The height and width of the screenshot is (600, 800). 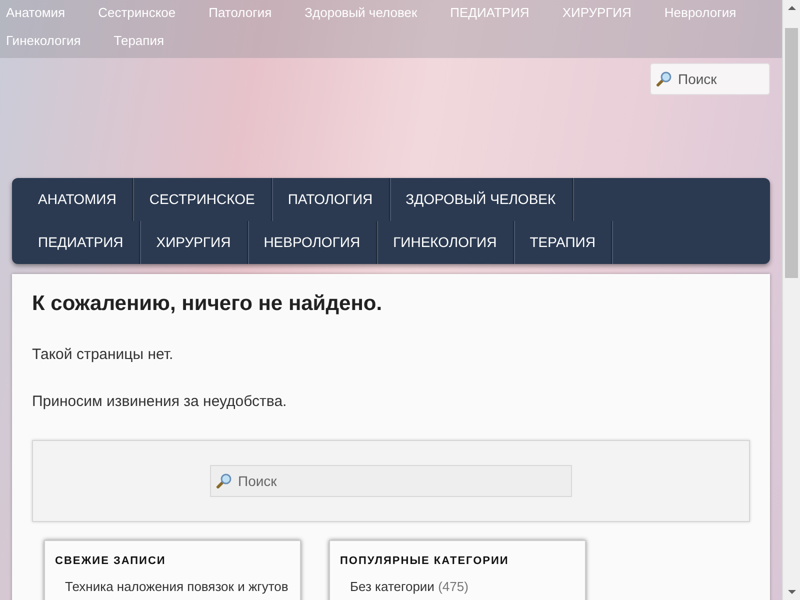 What do you see at coordinates (78, 199) in the screenshot?
I see `menu-item: АНАТОМИЯ` at bounding box center [78, 199].